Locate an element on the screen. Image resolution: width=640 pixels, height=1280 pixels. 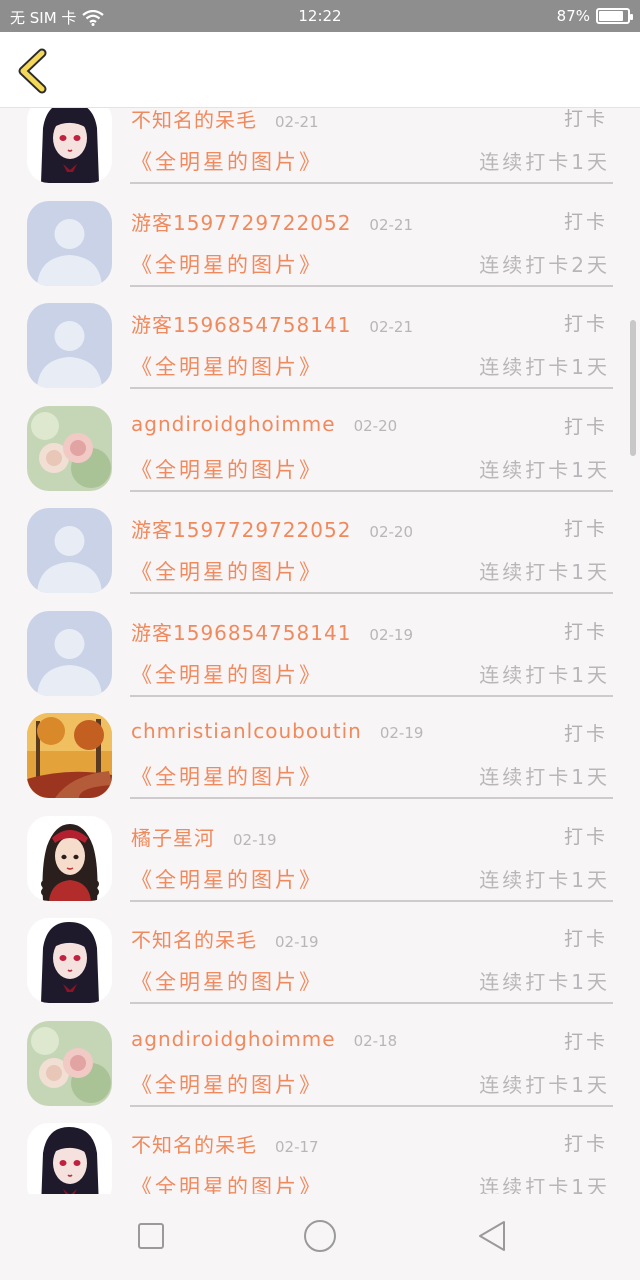
checkin-record-row: 游客1597729722052 02-20 打卡 《全明星的图片》 连续打卡1天 is located at coordinates (320, 543).